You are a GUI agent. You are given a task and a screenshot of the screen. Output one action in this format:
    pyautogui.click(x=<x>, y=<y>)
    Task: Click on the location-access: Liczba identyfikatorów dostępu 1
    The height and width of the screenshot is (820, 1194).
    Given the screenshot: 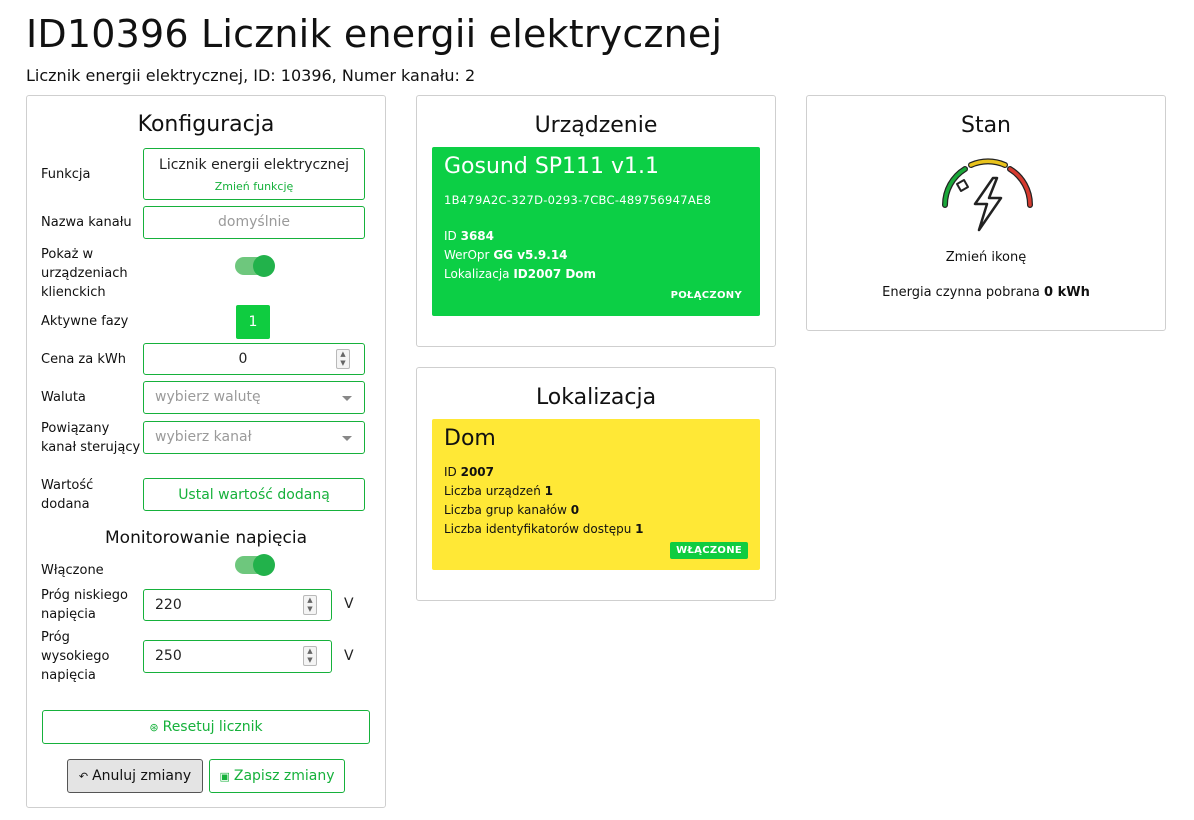 What is the action you would take?
    pyautogui.click(x=544, y=529)
    